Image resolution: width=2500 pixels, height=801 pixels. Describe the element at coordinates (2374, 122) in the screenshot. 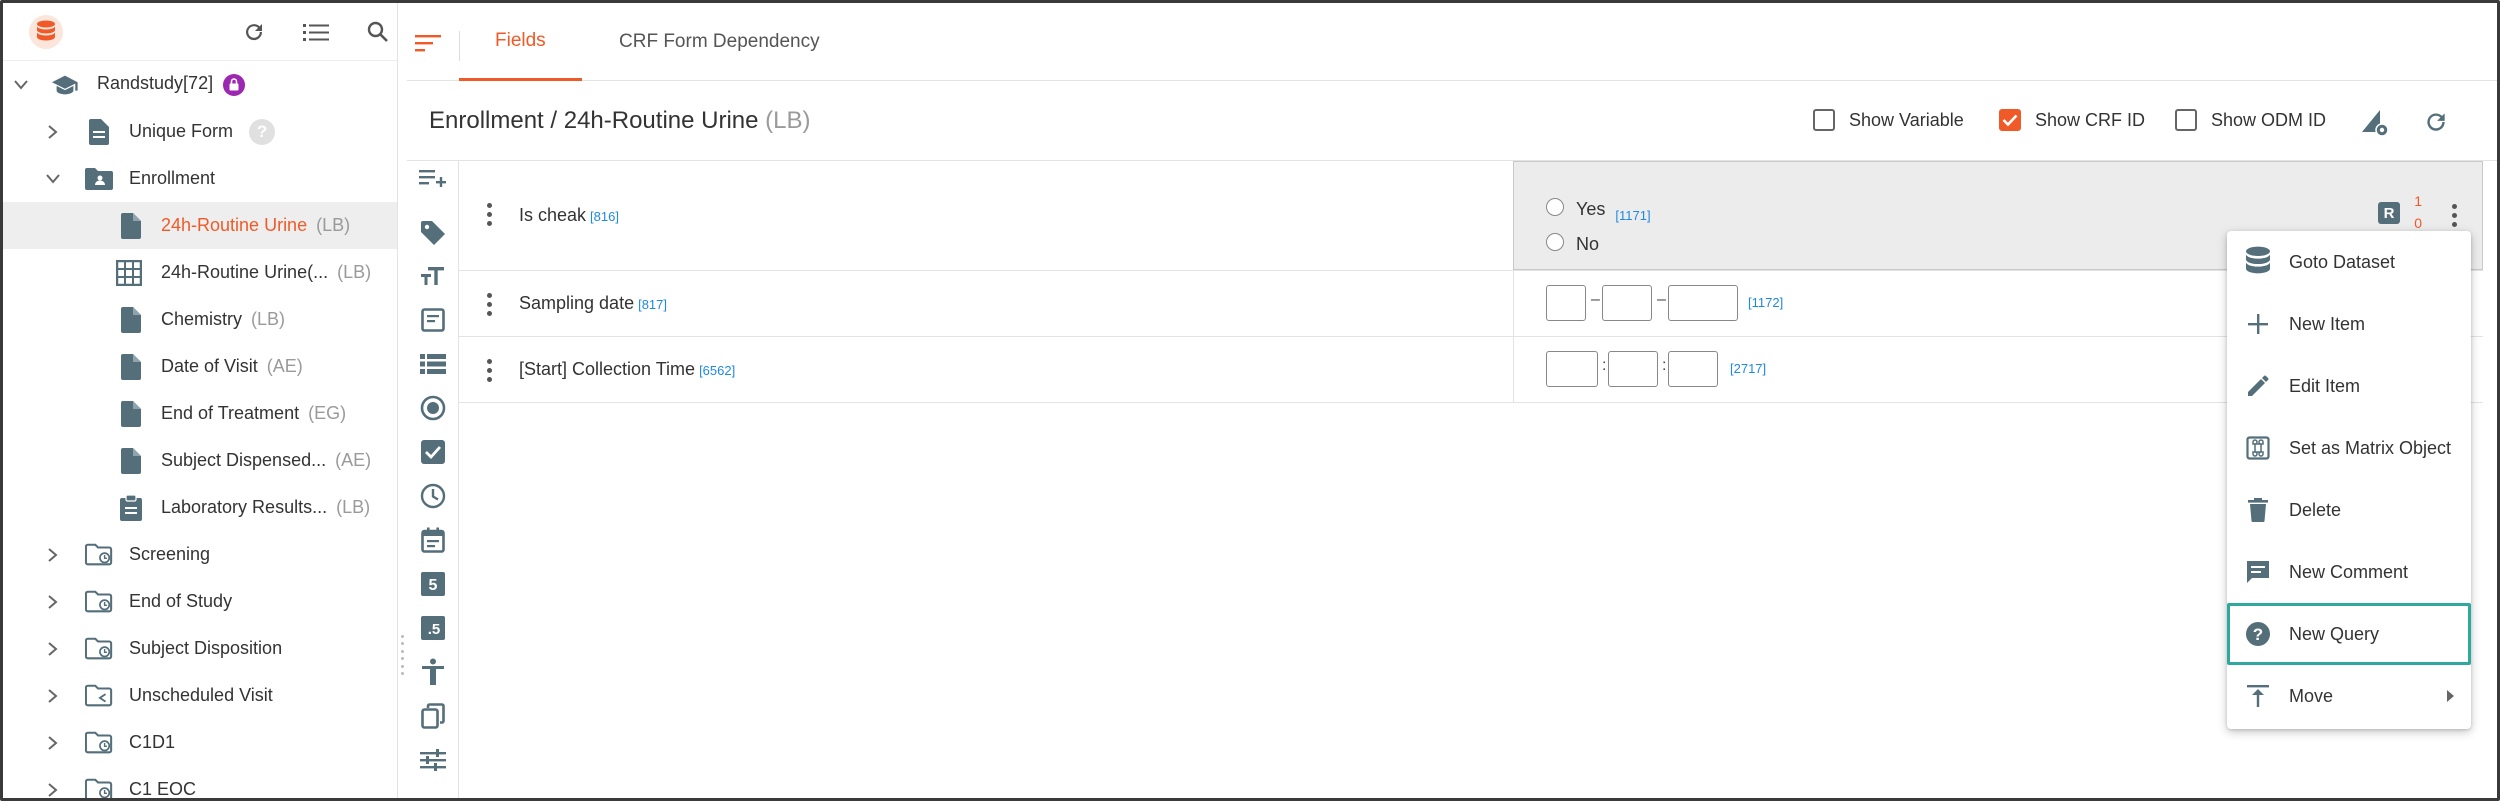

I see `settings-brush-icon` at that location.